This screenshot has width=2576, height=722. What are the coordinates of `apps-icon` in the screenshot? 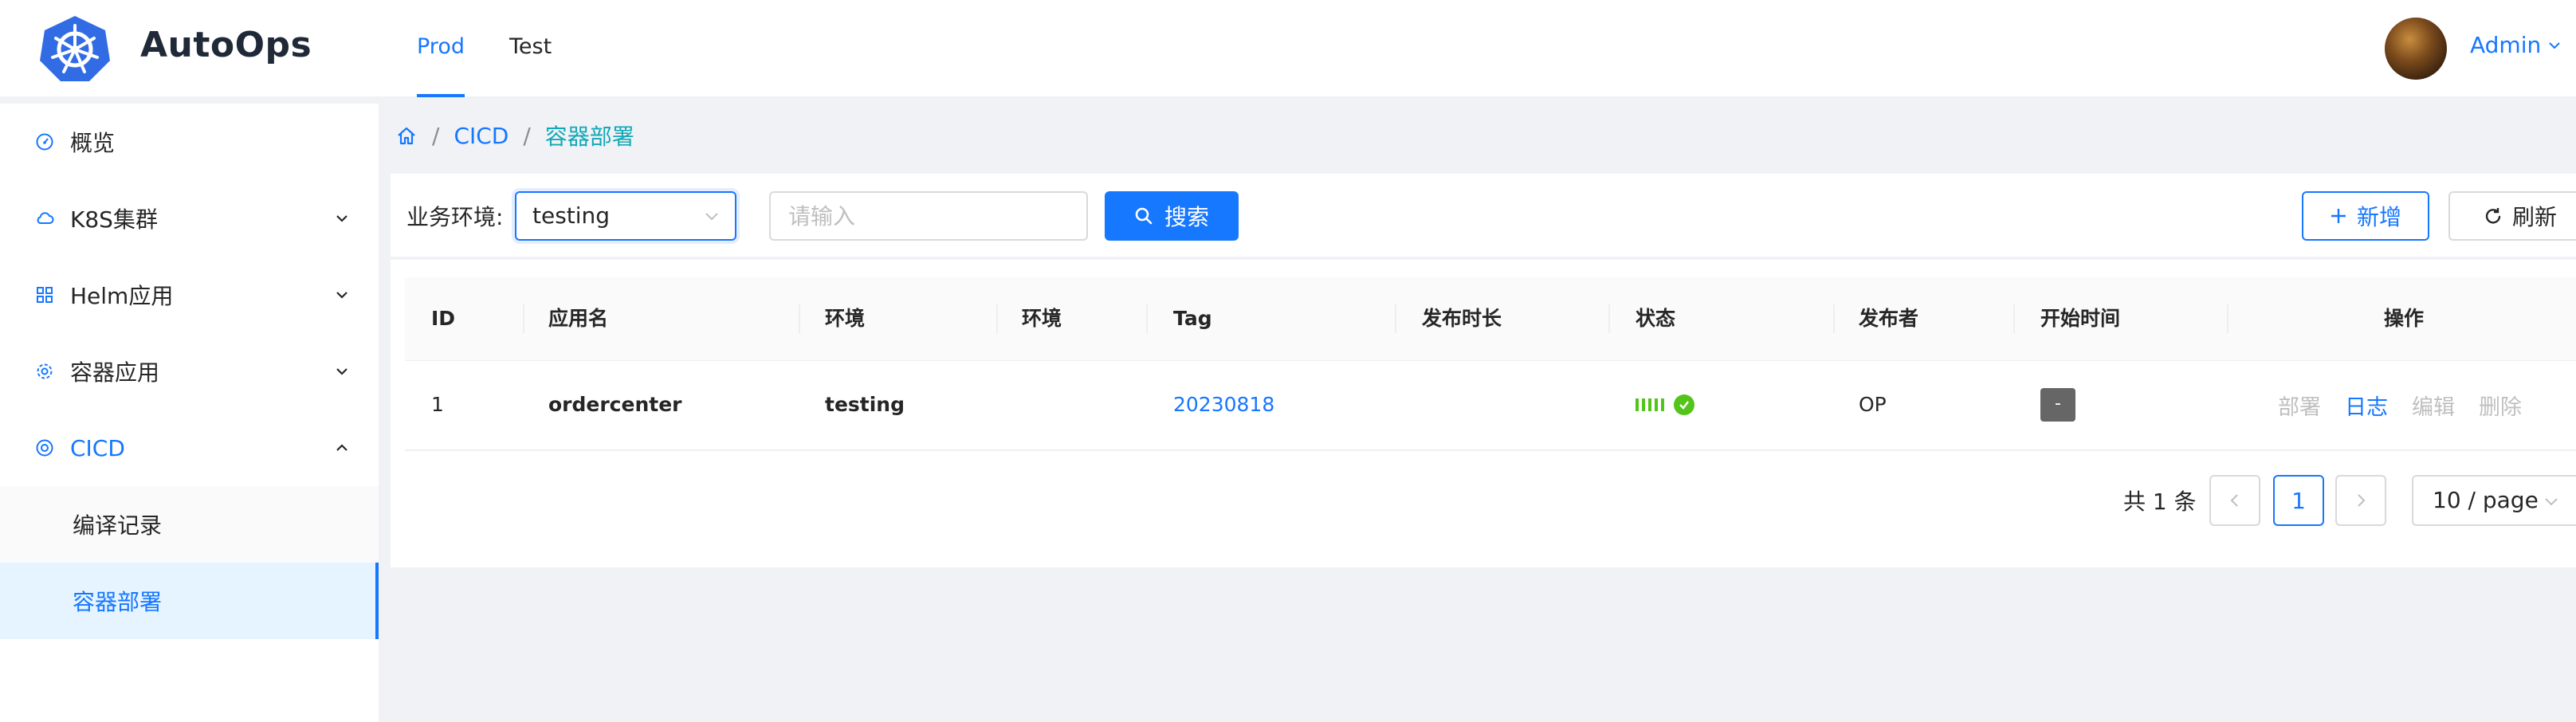 It's located at (44, 294).